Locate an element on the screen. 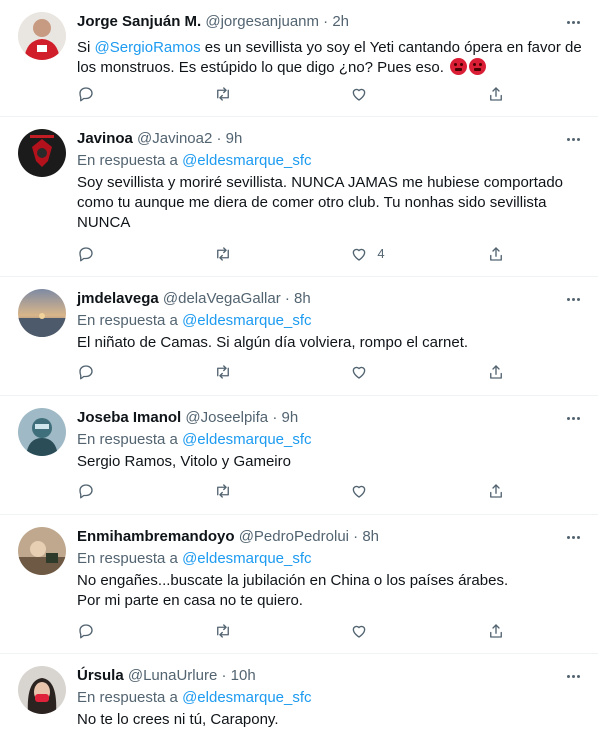 This screenshot has width=598, height=731. author-handle: @Javinoa2 is located at coordinates (174, 138).